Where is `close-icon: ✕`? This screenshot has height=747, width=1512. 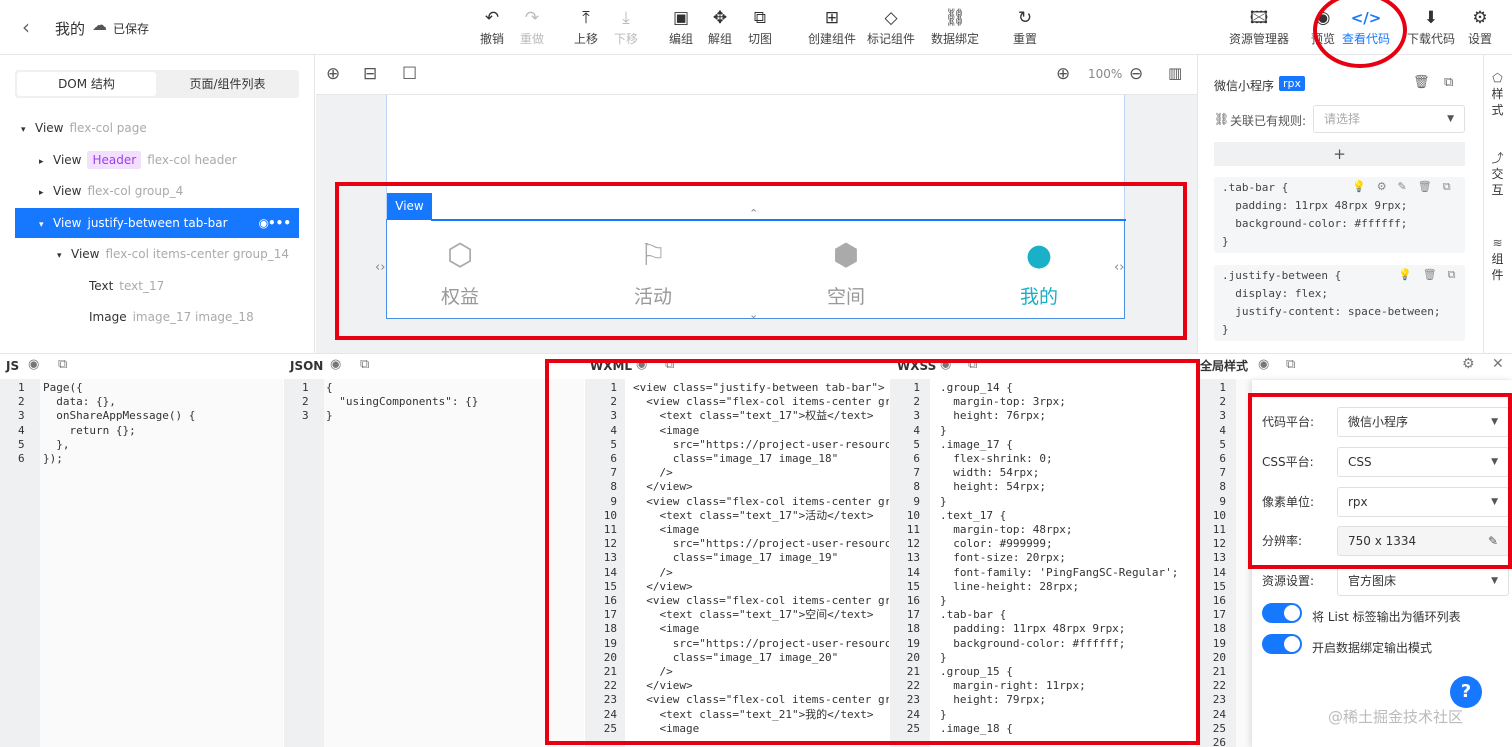 close-icon: ✕ is located at coordinates (1498, 364).